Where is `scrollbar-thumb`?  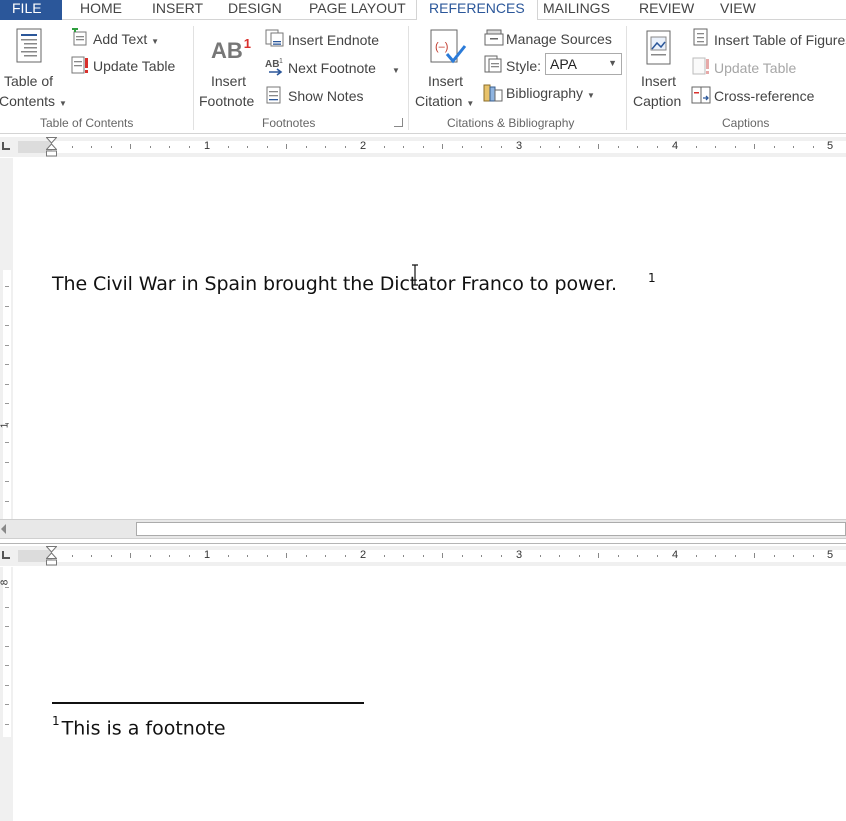 scrollbar-thumb is located at coordinates (491, 529).